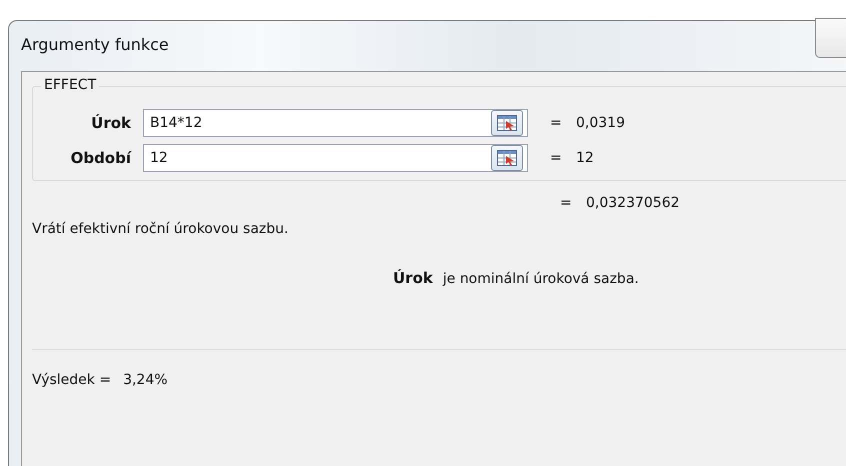 The width and height of the screenshot is (846, 466). Describe the element at coordinates (830, 38) in the screenshot. I see `close-button` at that location.